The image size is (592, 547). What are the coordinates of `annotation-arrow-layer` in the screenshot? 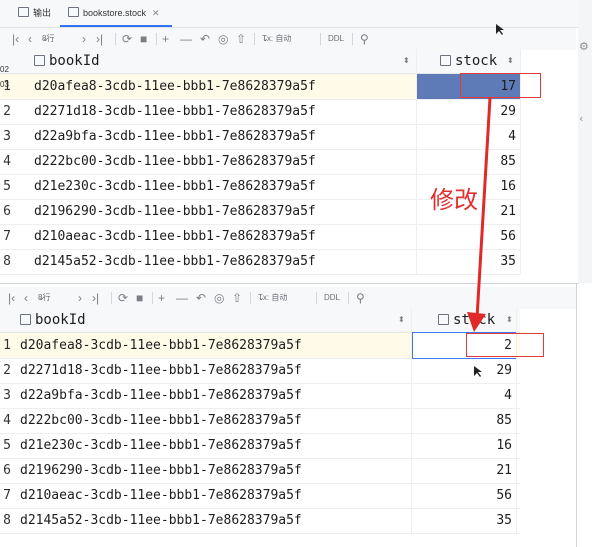 It's located at (479, 214).